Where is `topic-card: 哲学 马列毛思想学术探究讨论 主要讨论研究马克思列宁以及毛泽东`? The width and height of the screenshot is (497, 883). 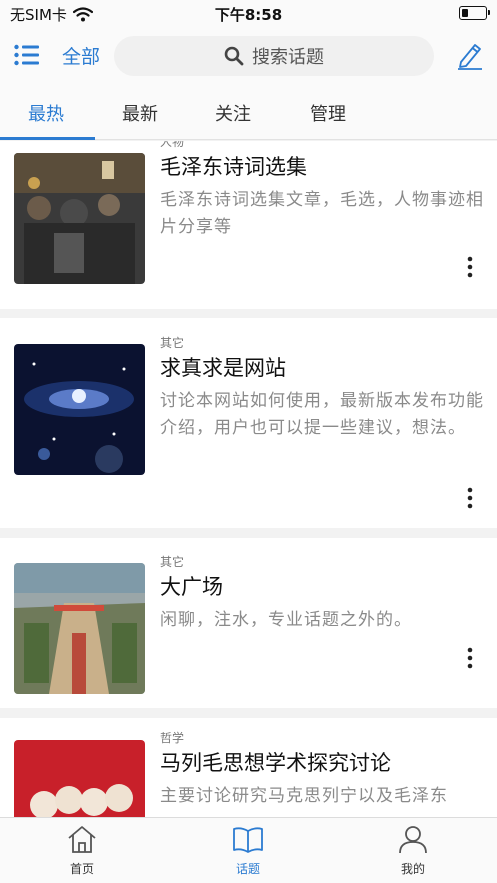
topic-card: 哲学 马列毛思想学术探究讨论 主要讨论研究马克思列宁以及毛泽东 is located at coordinates (248, 767).